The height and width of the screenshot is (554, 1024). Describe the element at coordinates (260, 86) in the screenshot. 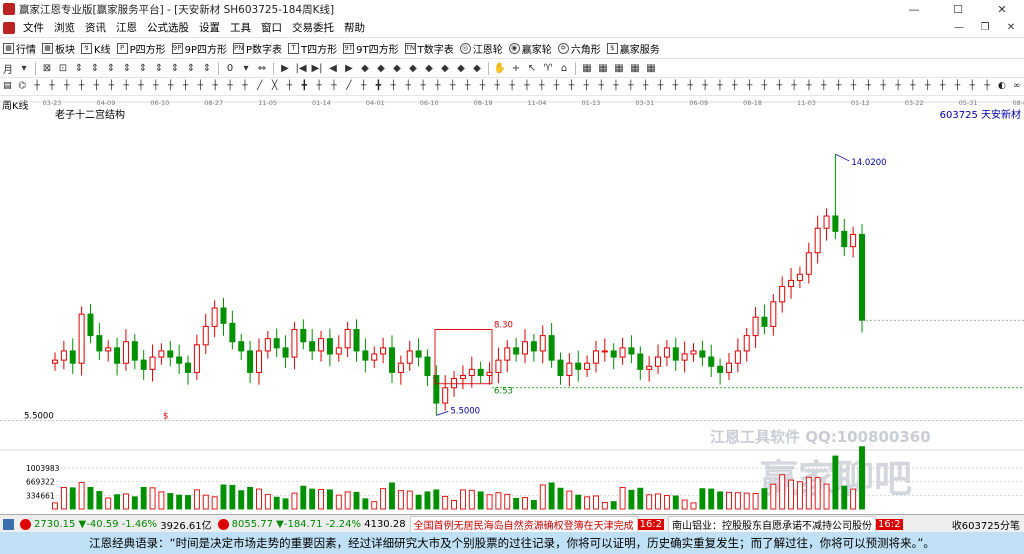

I see `draw-tool-17-icon: ╱` at that location.